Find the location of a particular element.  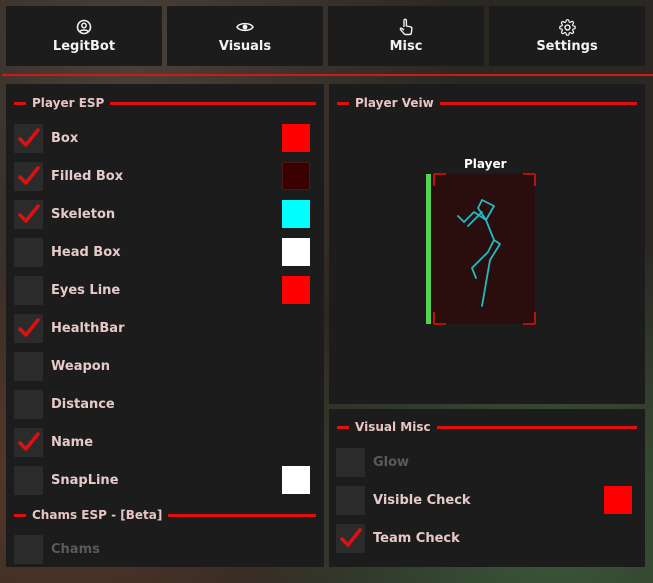

checkbox-label: Glow is located at coordinates (391, 462).